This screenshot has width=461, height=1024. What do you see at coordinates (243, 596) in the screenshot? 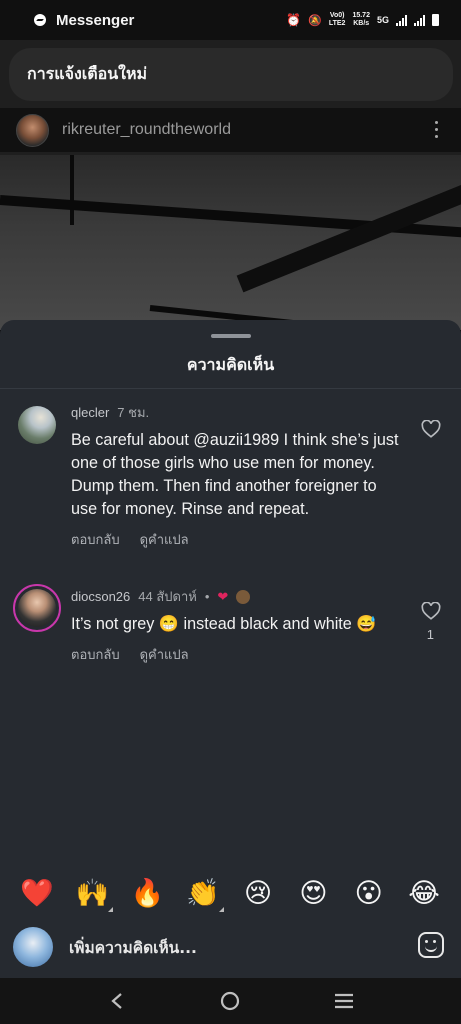
I see `author-avatar-mini-icon` at bounding box center [243, 596].